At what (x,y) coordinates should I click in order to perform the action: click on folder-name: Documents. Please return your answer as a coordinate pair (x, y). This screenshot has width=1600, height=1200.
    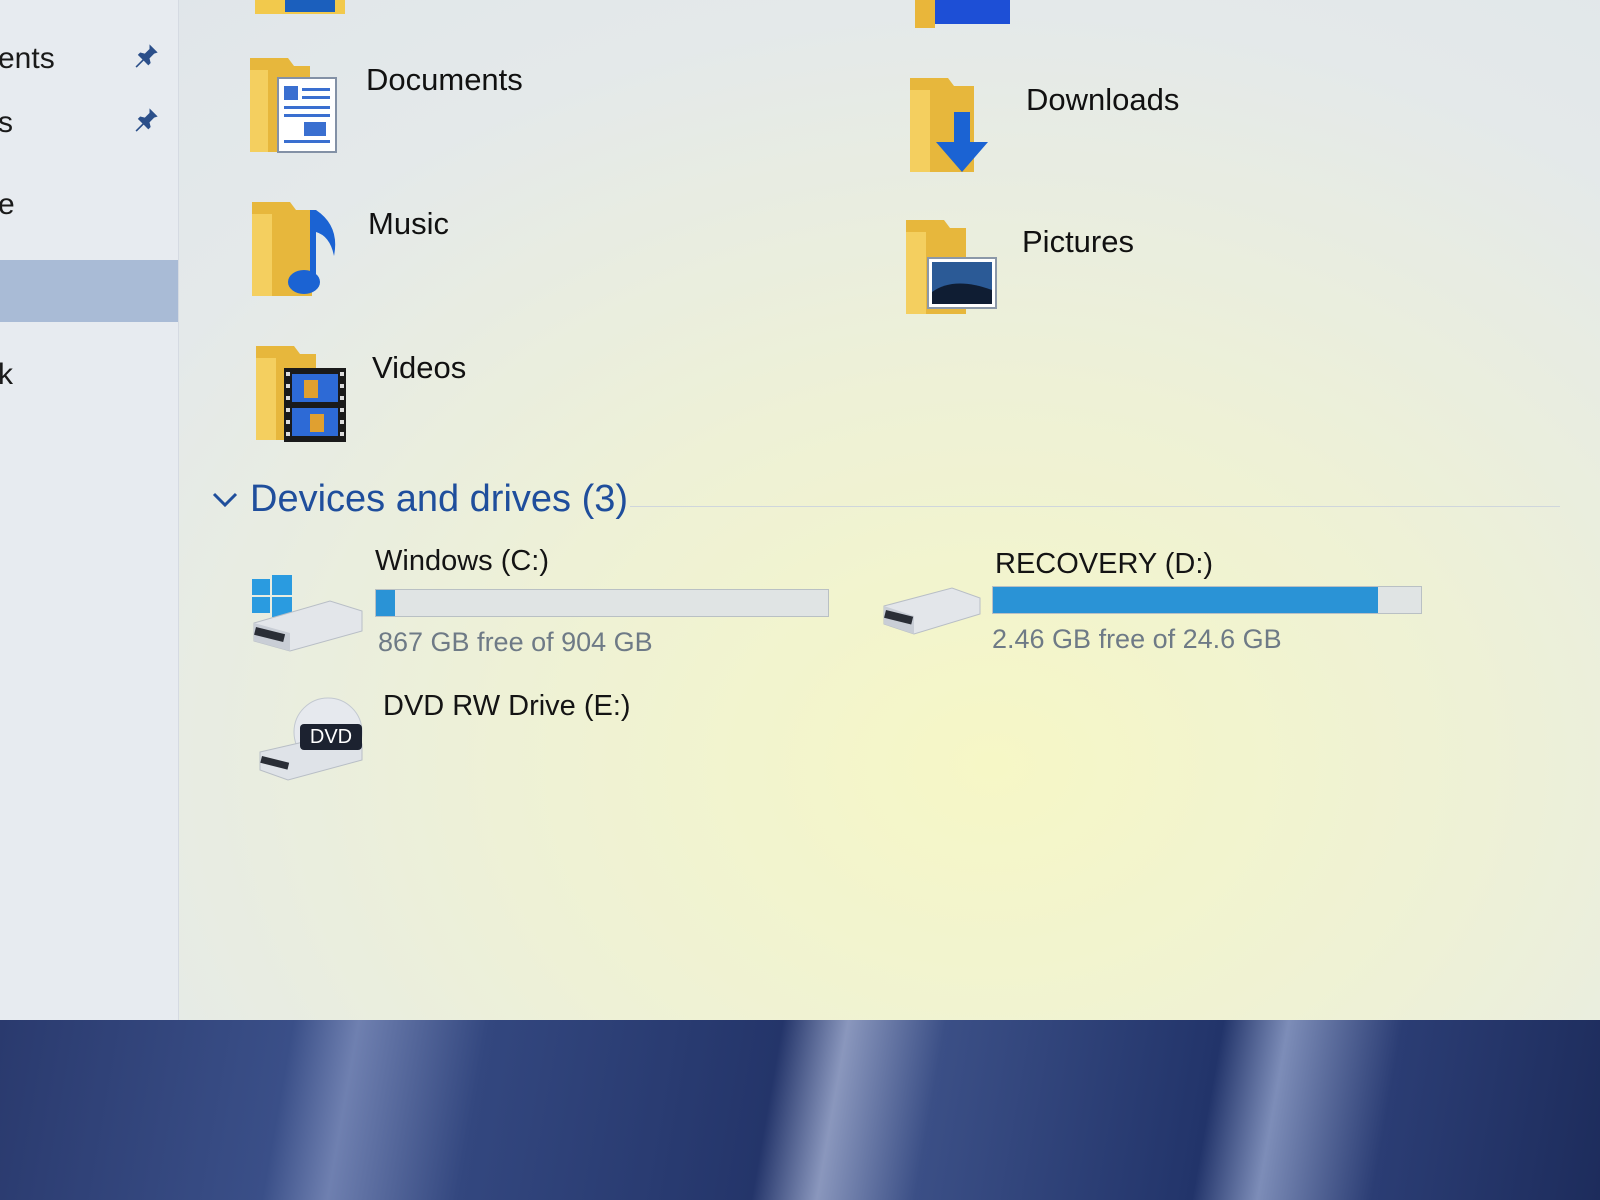
    Looking at the image, I should click on (444, 79).